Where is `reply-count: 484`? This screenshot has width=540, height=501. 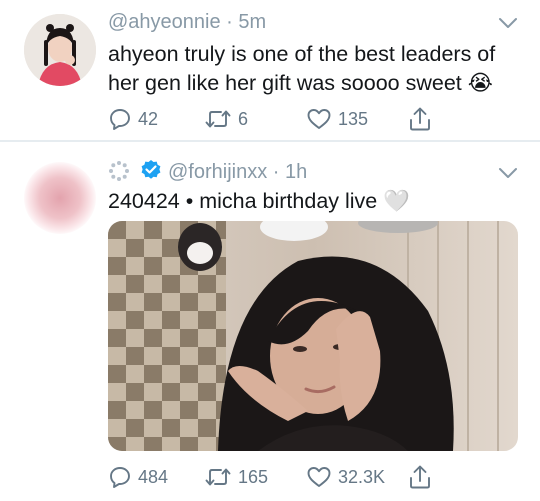 reply-count: 484 is located at coordinates (153, 476).